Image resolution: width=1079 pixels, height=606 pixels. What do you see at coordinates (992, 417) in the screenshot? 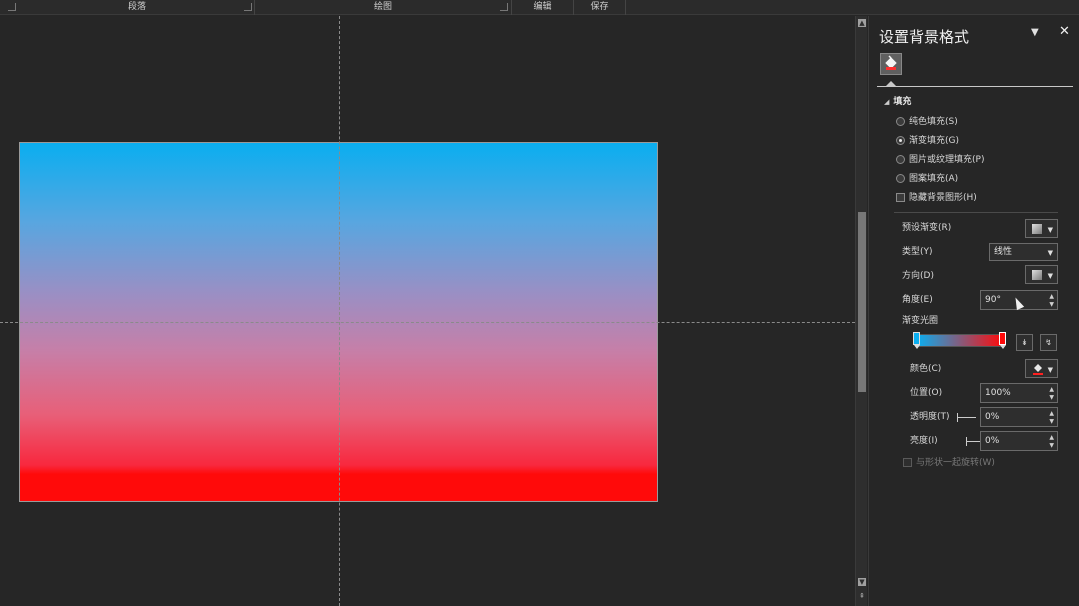
I see `transparency-value: 0%` at bounding box center [992, 417].